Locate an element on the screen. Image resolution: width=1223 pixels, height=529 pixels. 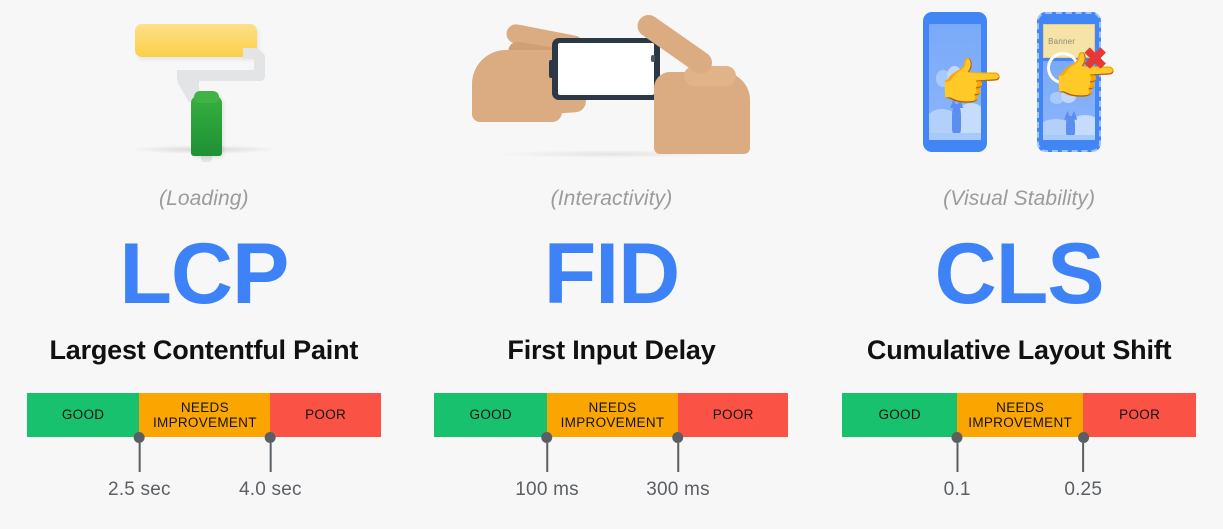
roller-grip is located at coordinates (206, 123).